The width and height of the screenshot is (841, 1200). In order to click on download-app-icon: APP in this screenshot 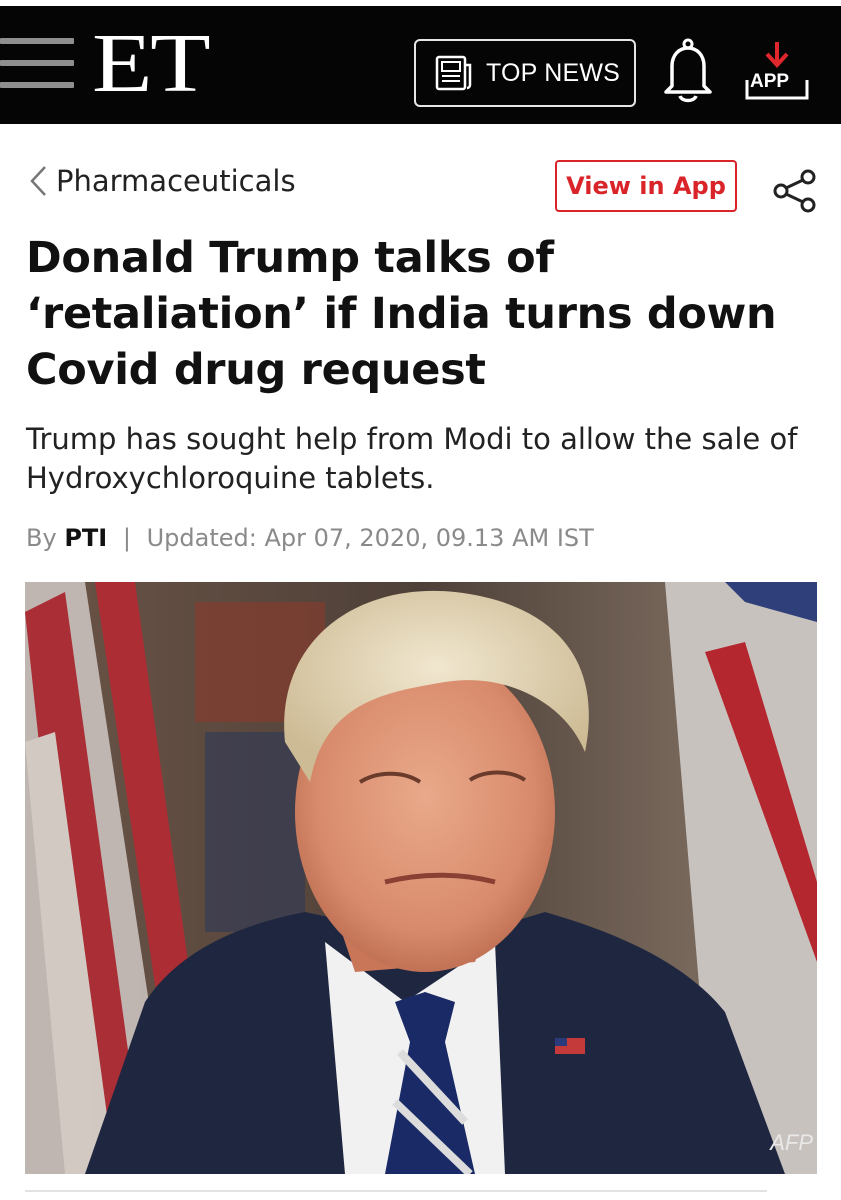, I will do `click(777, 72)`.